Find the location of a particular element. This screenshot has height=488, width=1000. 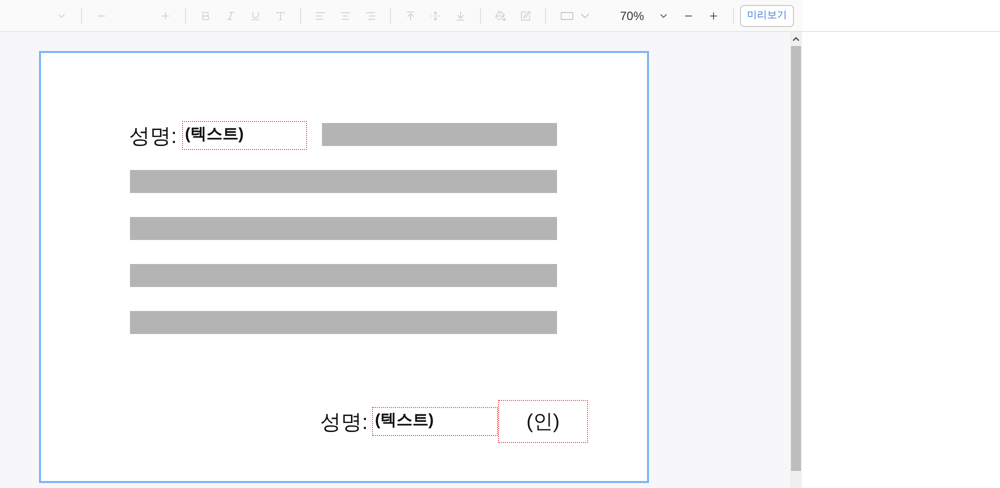

zoom-level: 70% is located at coordinates (632, 15).